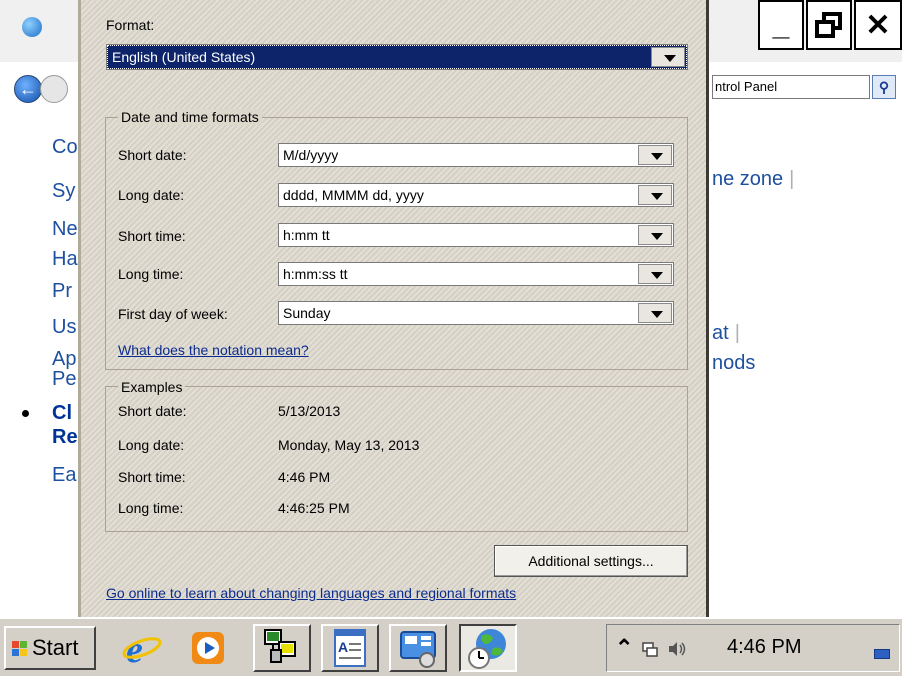  Describe the element at coordinates (62, 291) in the screenshot. I see `left-nav-item: Pr` at that location.